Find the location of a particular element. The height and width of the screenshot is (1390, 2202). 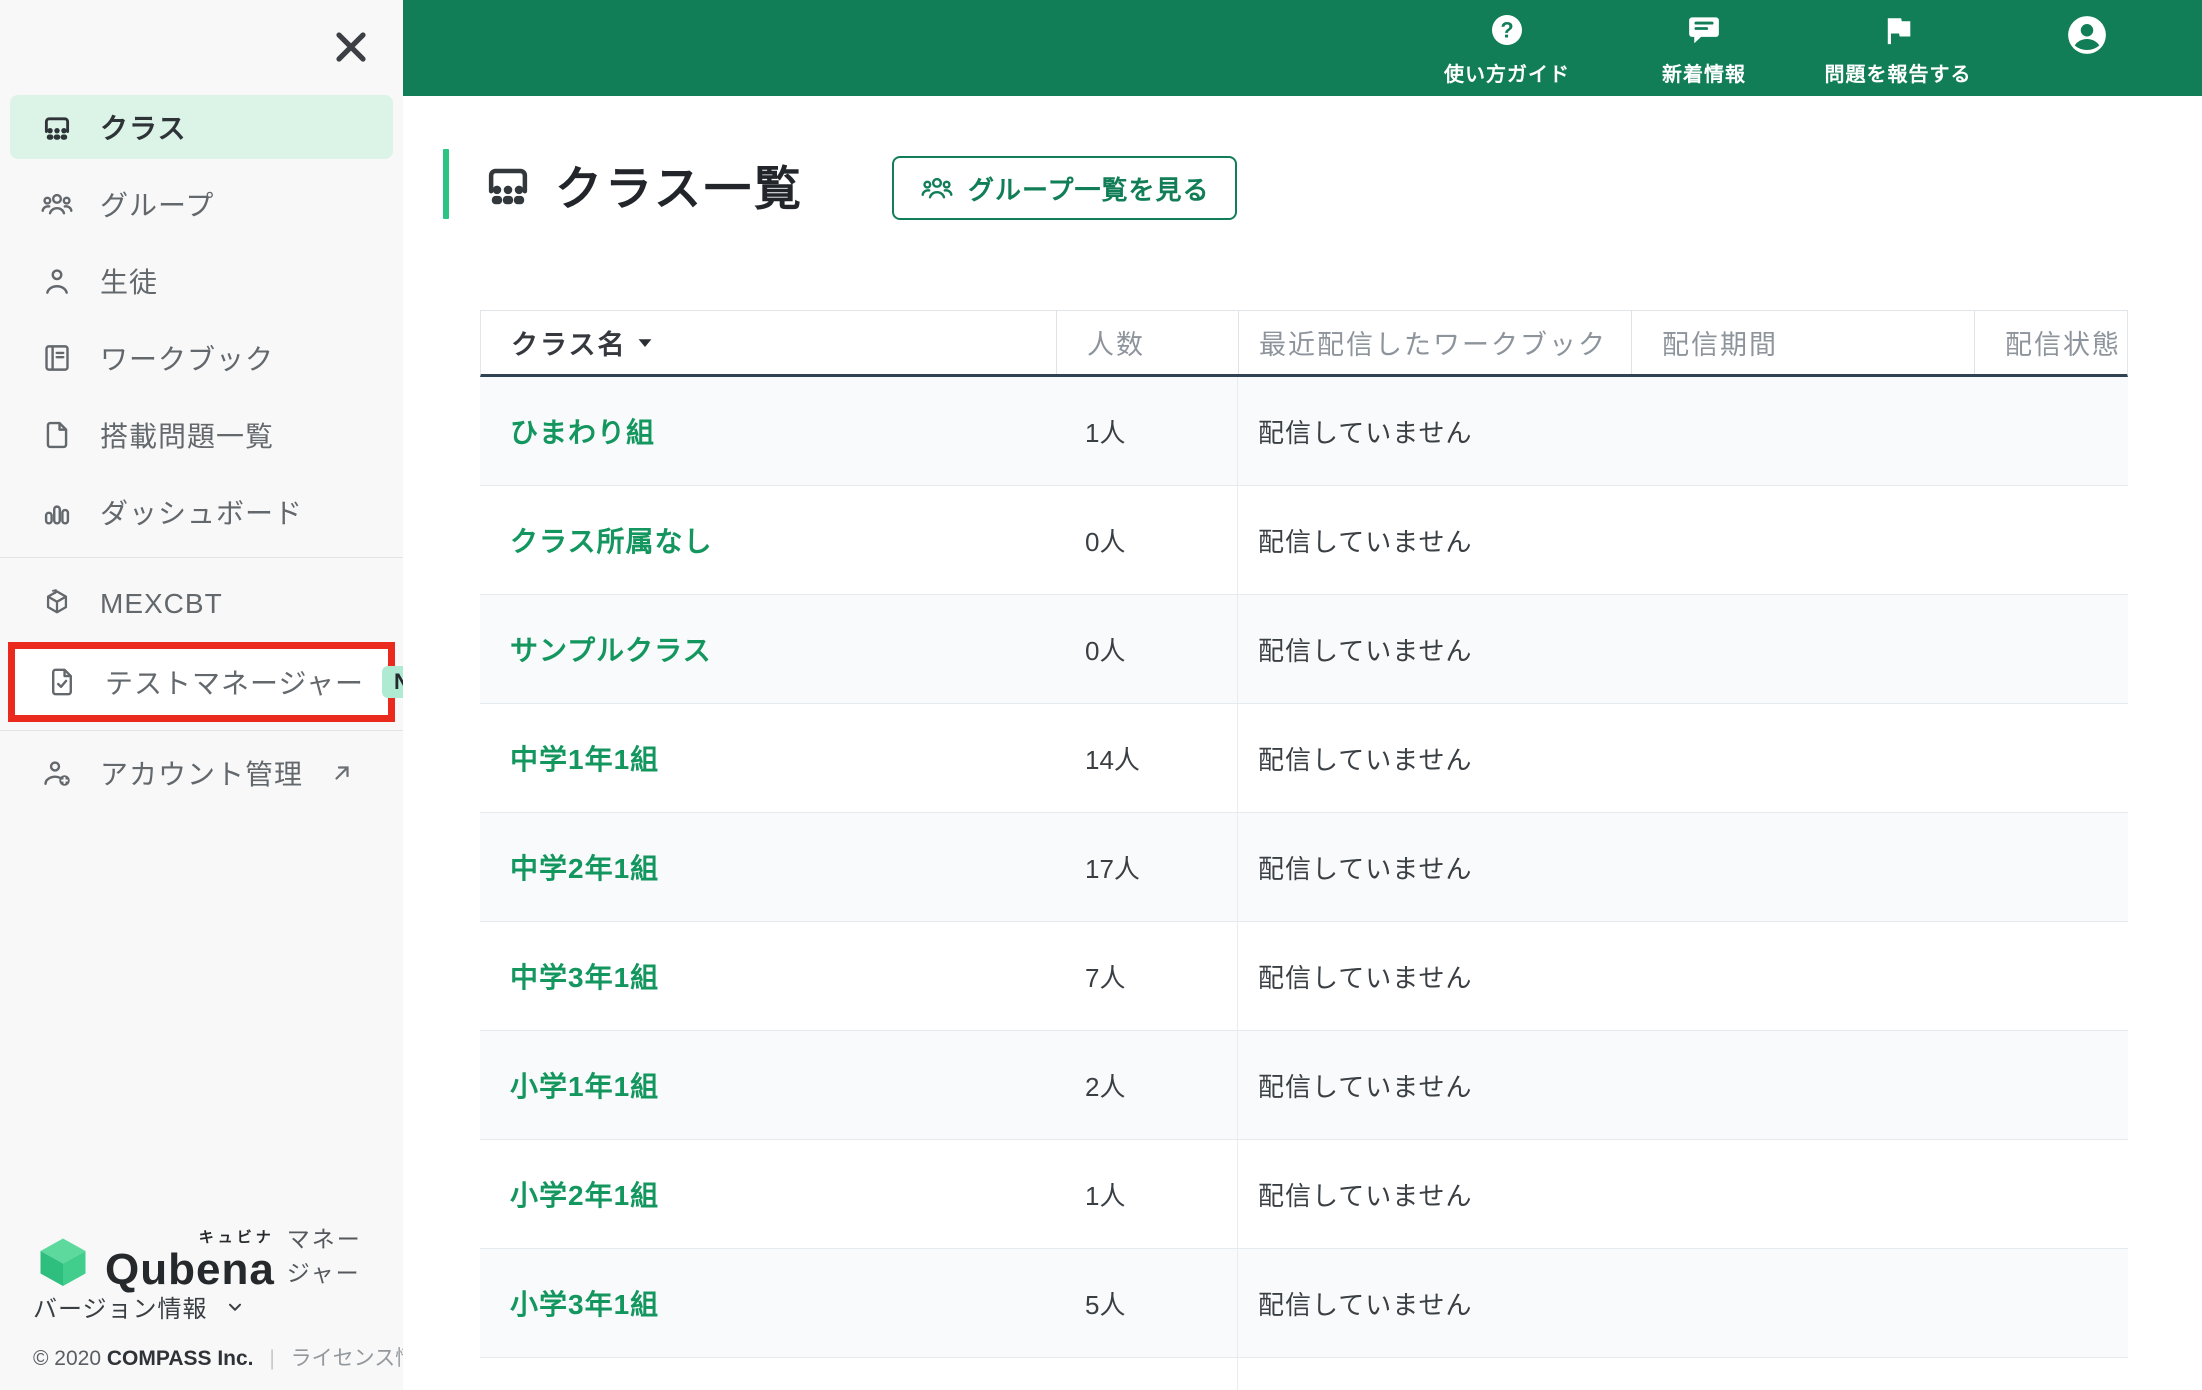

dashboard-icon is located at coordinates (57, 512).